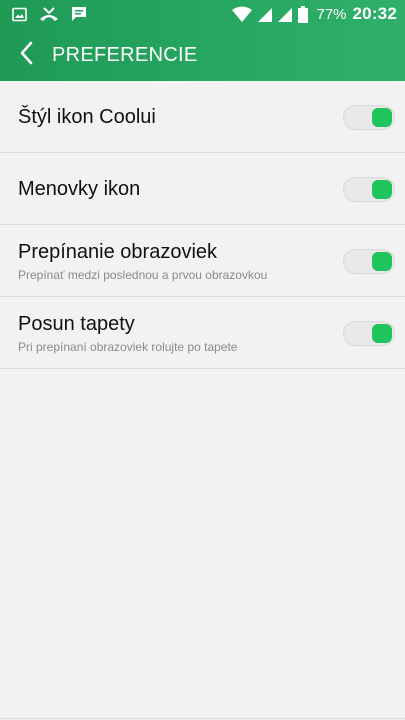 The image size is (405, 720). What do you see at coordinates (202, 189) in the screenshot?
I see `setting-row-icon-labels: Menovky ikon` at bounding box center [202, 189].